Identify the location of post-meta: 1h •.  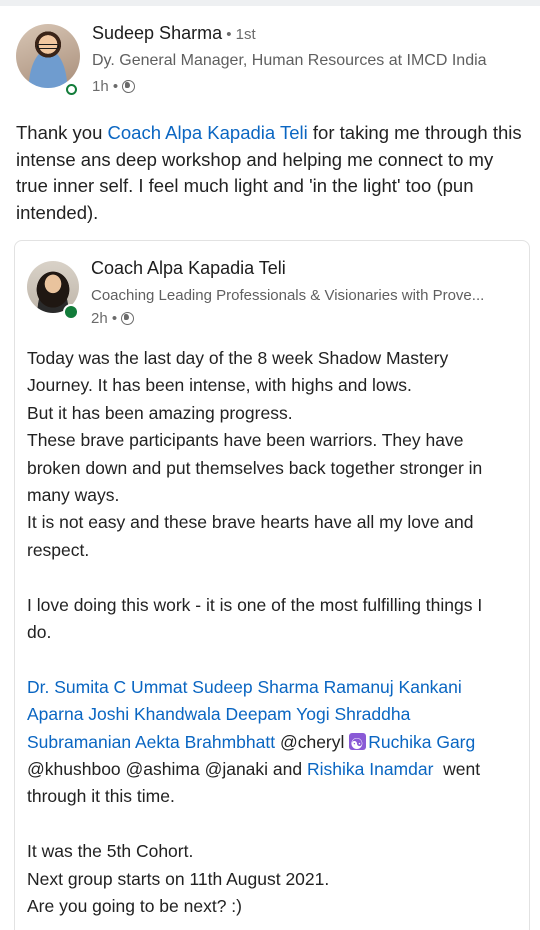
(114, 86).